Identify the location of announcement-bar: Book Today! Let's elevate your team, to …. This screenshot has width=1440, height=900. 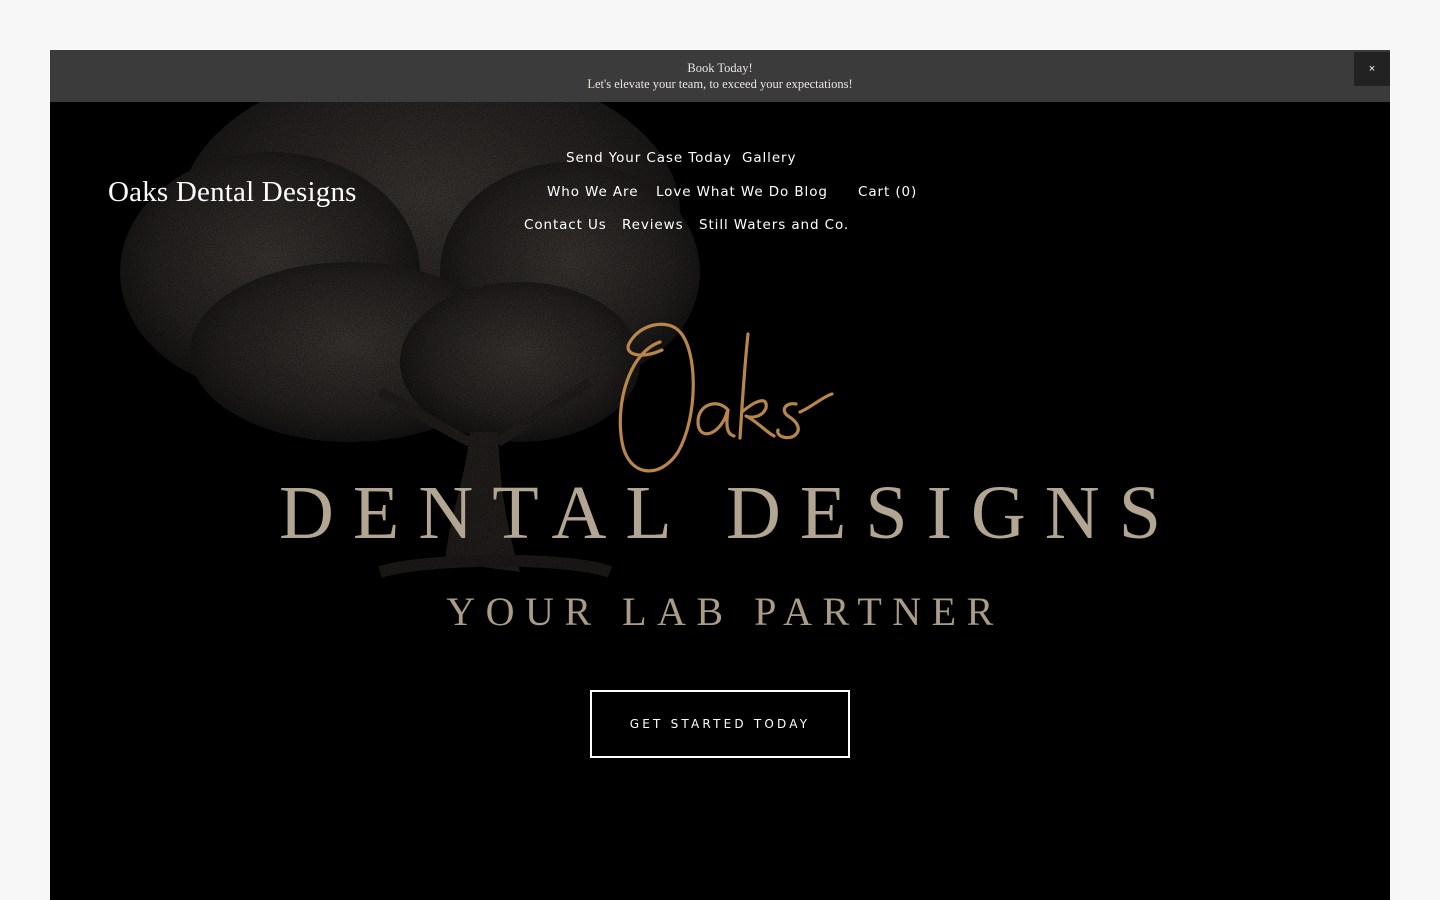
(720, 76).